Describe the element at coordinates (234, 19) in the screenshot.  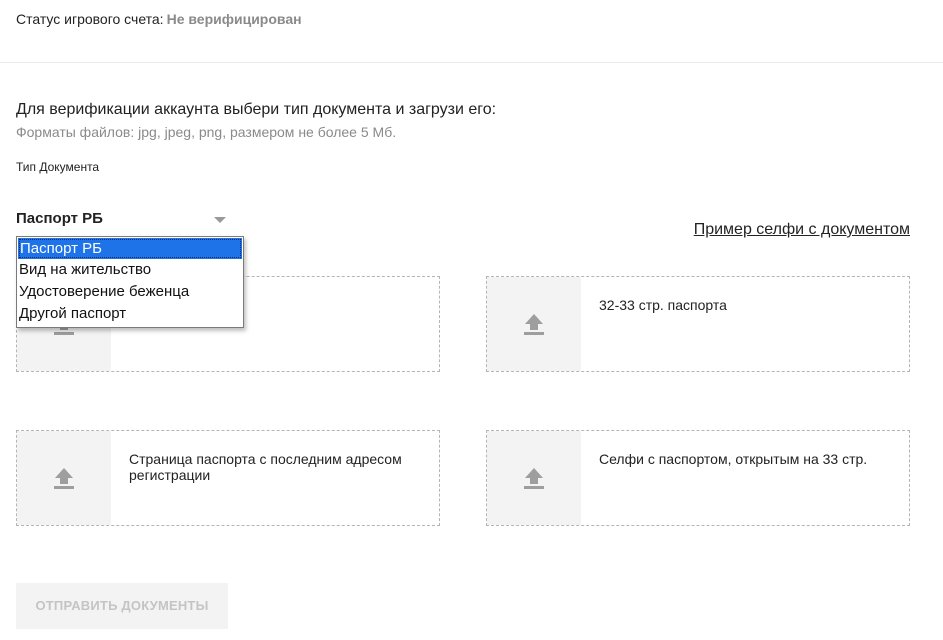
I see `status-value: Не верифицирован` at that location.